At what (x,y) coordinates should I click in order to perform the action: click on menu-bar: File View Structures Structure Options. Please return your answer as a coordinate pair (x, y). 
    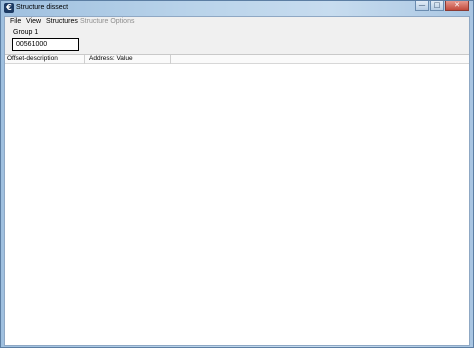
    Looking at the image, I should click on (237, 22).